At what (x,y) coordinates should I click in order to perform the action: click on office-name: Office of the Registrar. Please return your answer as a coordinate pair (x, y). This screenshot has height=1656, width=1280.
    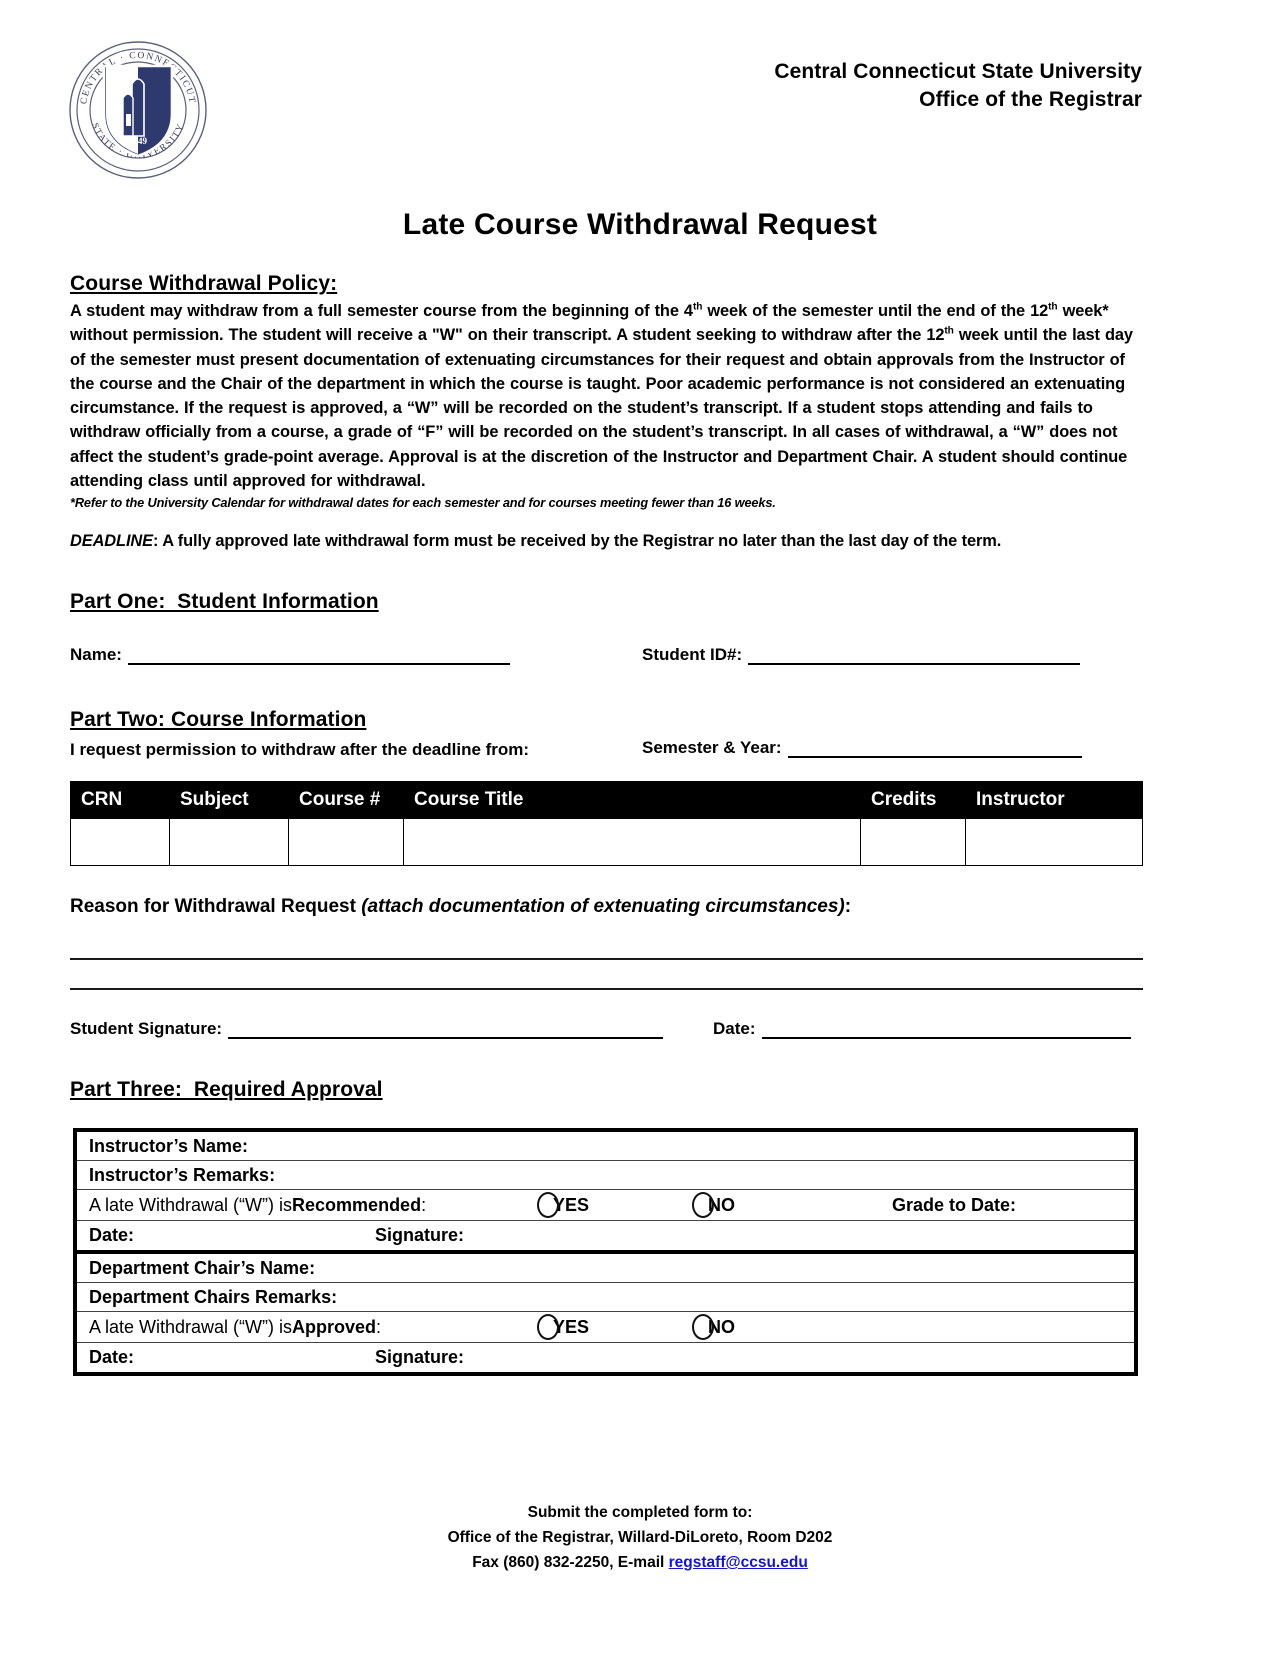
    Looking at the image, I should click on (1030, 99).